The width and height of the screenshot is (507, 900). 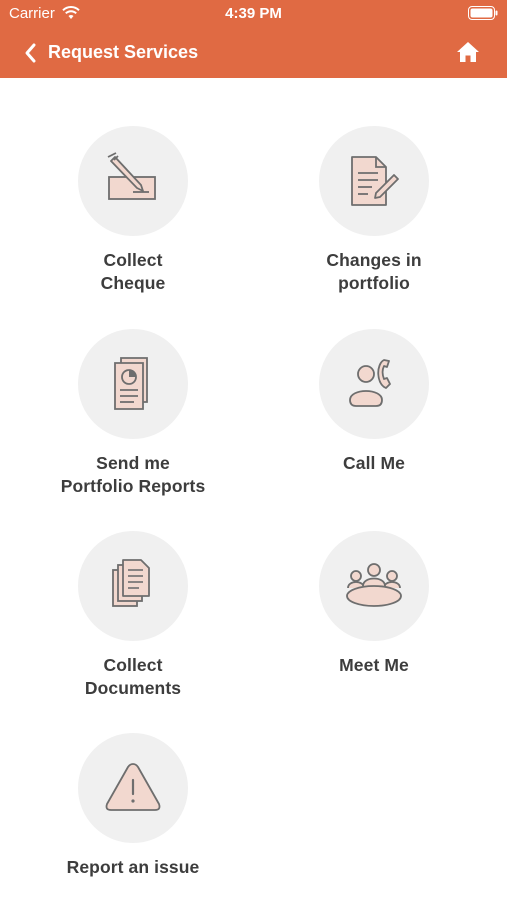 I want to click on page-title: Request Services, so click(x=123, y=52).